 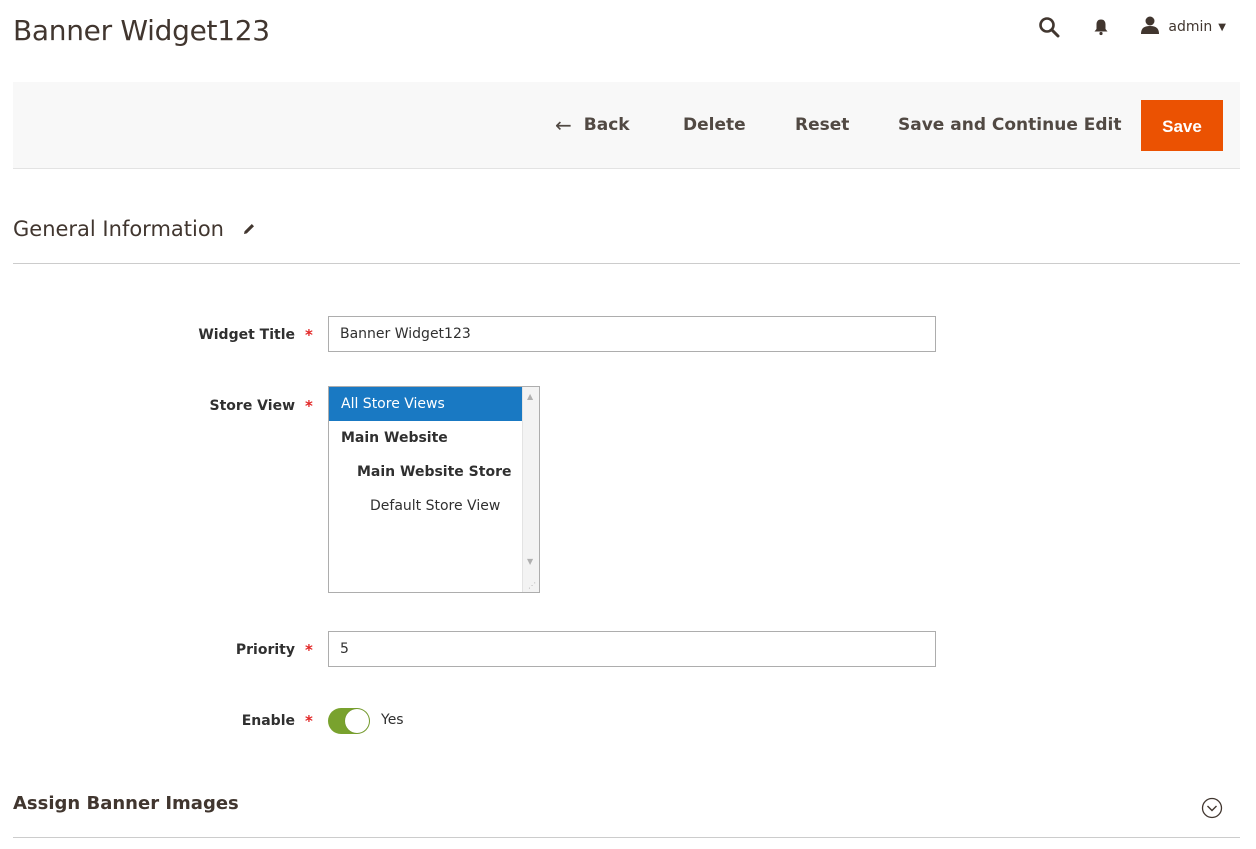 I want to click on scroll-down-icon: ▼, so click(x=530, y=561).